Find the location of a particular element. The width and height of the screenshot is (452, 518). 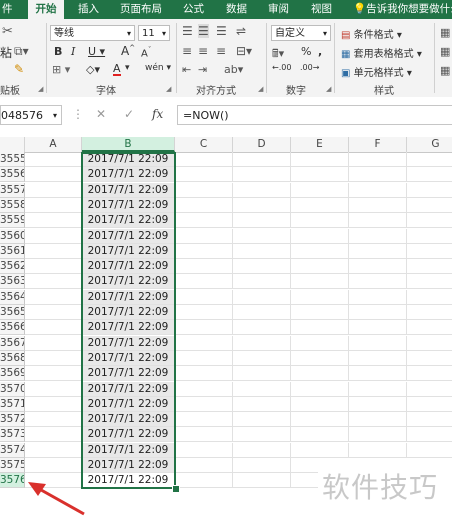

align-right-icon: ≡ is located at coordinates (221, 51).